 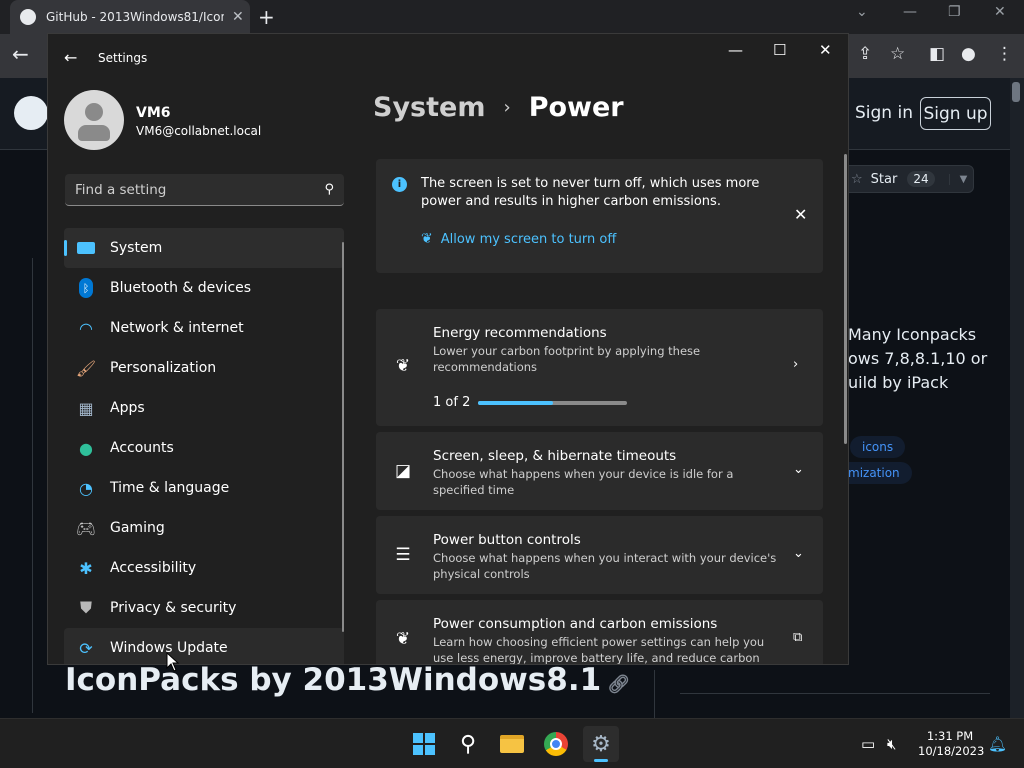 I want to click on sign-in-link: Sign in, so click(x=884, y=113).